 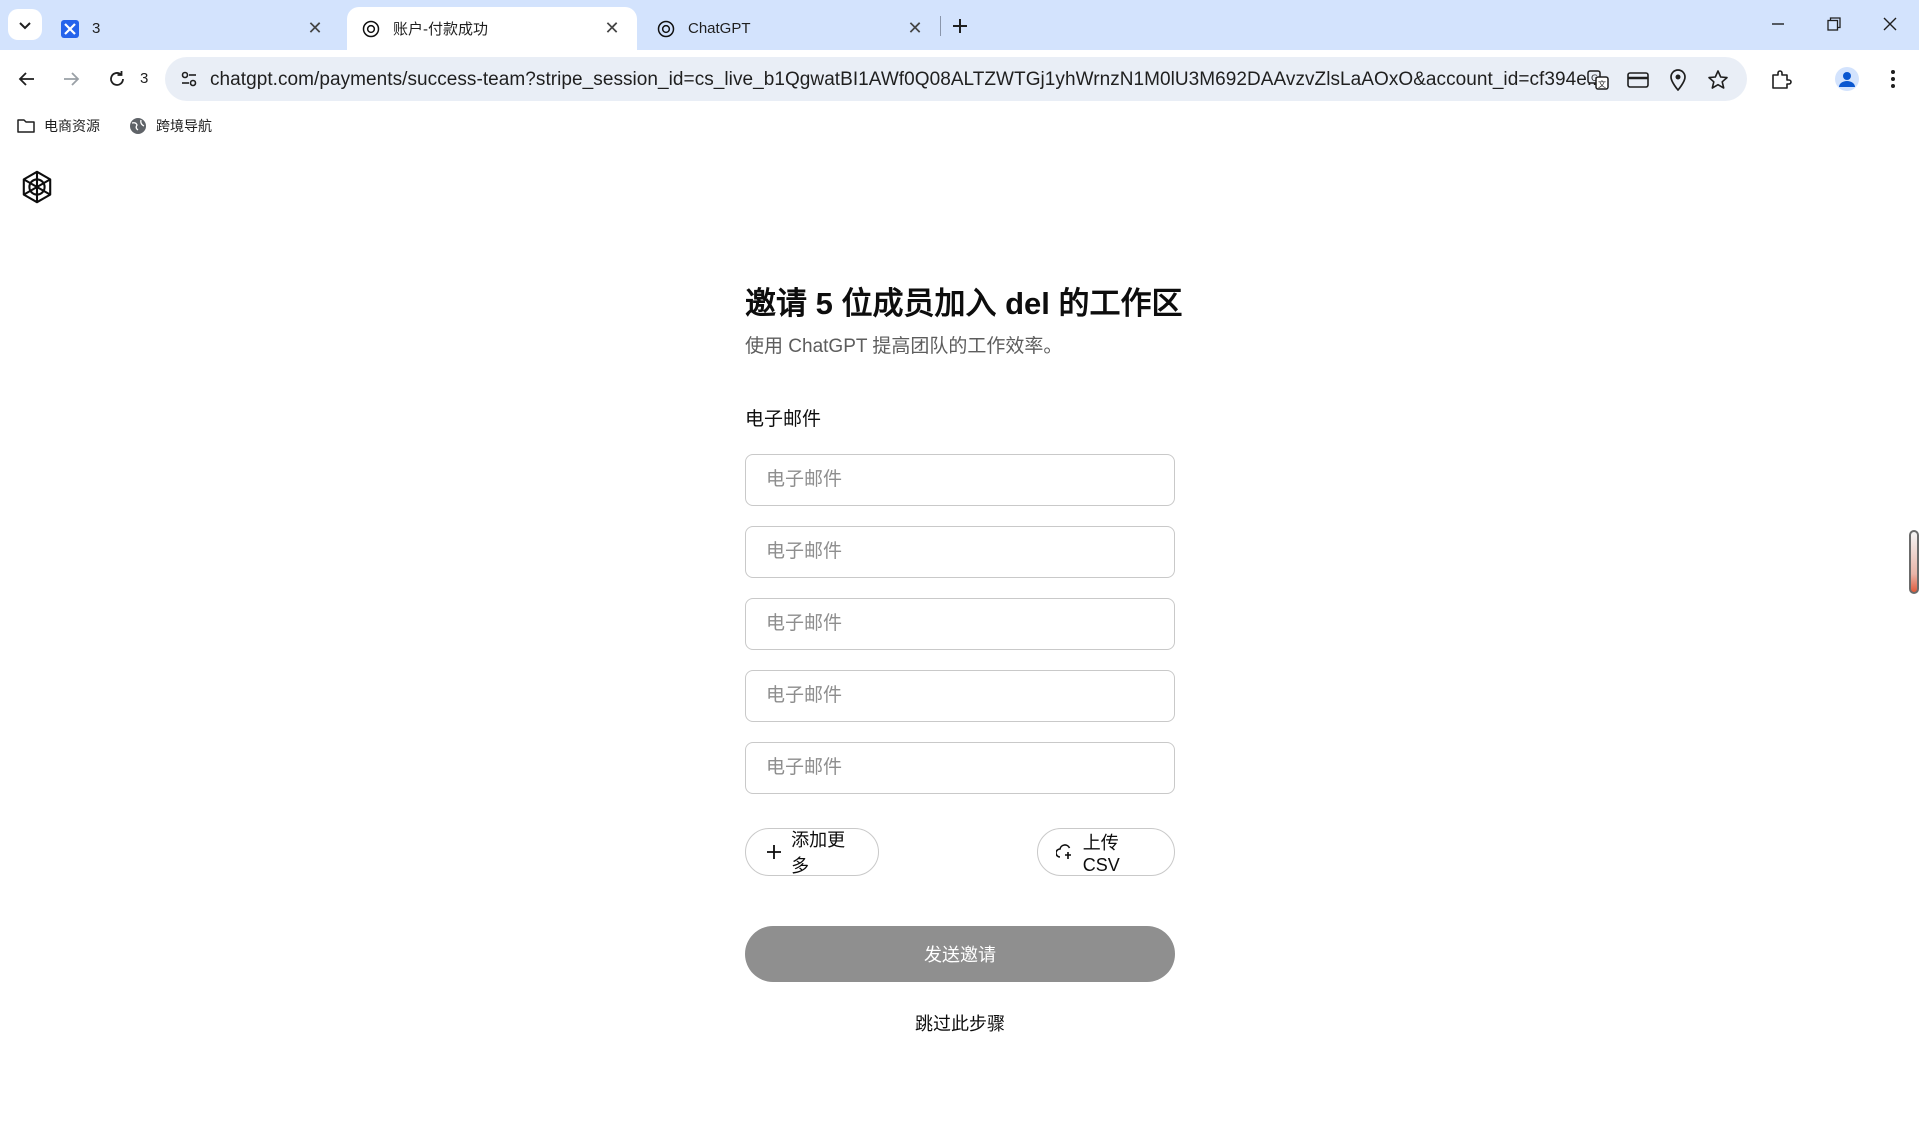 What do you see at coordinates (492, 28) in the screenshot?
I see `tab-2-active: 账户-付款成功 ✕` at bounding box center [492, 28].